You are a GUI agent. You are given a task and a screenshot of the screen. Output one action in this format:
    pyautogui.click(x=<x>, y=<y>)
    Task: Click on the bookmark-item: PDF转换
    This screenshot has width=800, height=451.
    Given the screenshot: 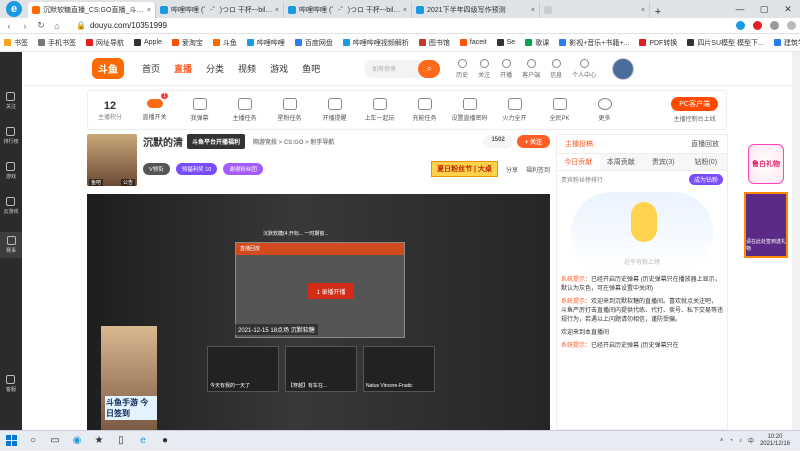 What is the action you would take?
    pyautogui.click(x=658, y=43)
    